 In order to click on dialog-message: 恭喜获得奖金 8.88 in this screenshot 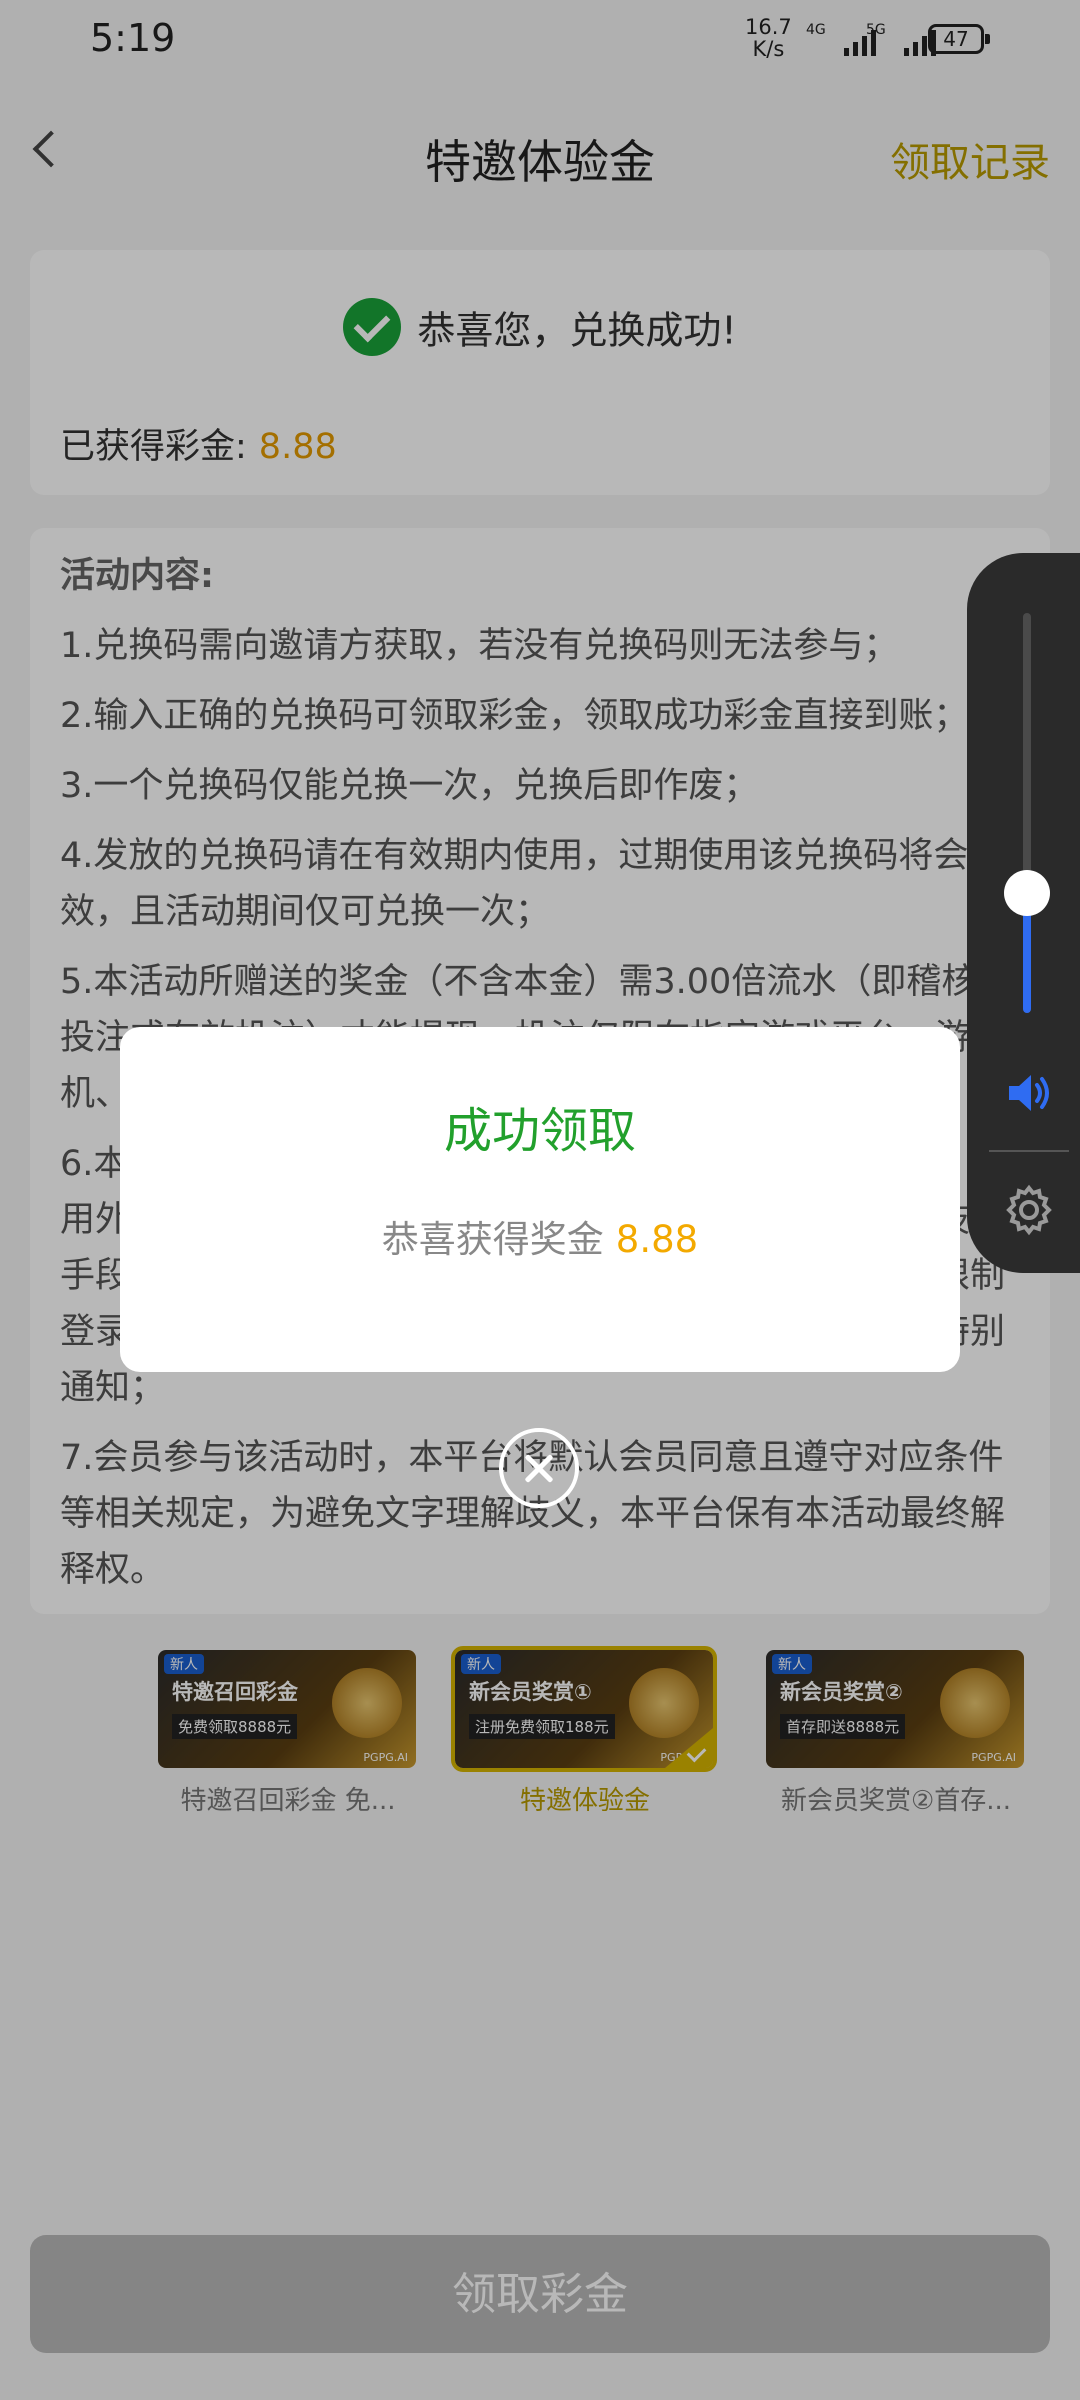, I will do `click(540, 1236)`.